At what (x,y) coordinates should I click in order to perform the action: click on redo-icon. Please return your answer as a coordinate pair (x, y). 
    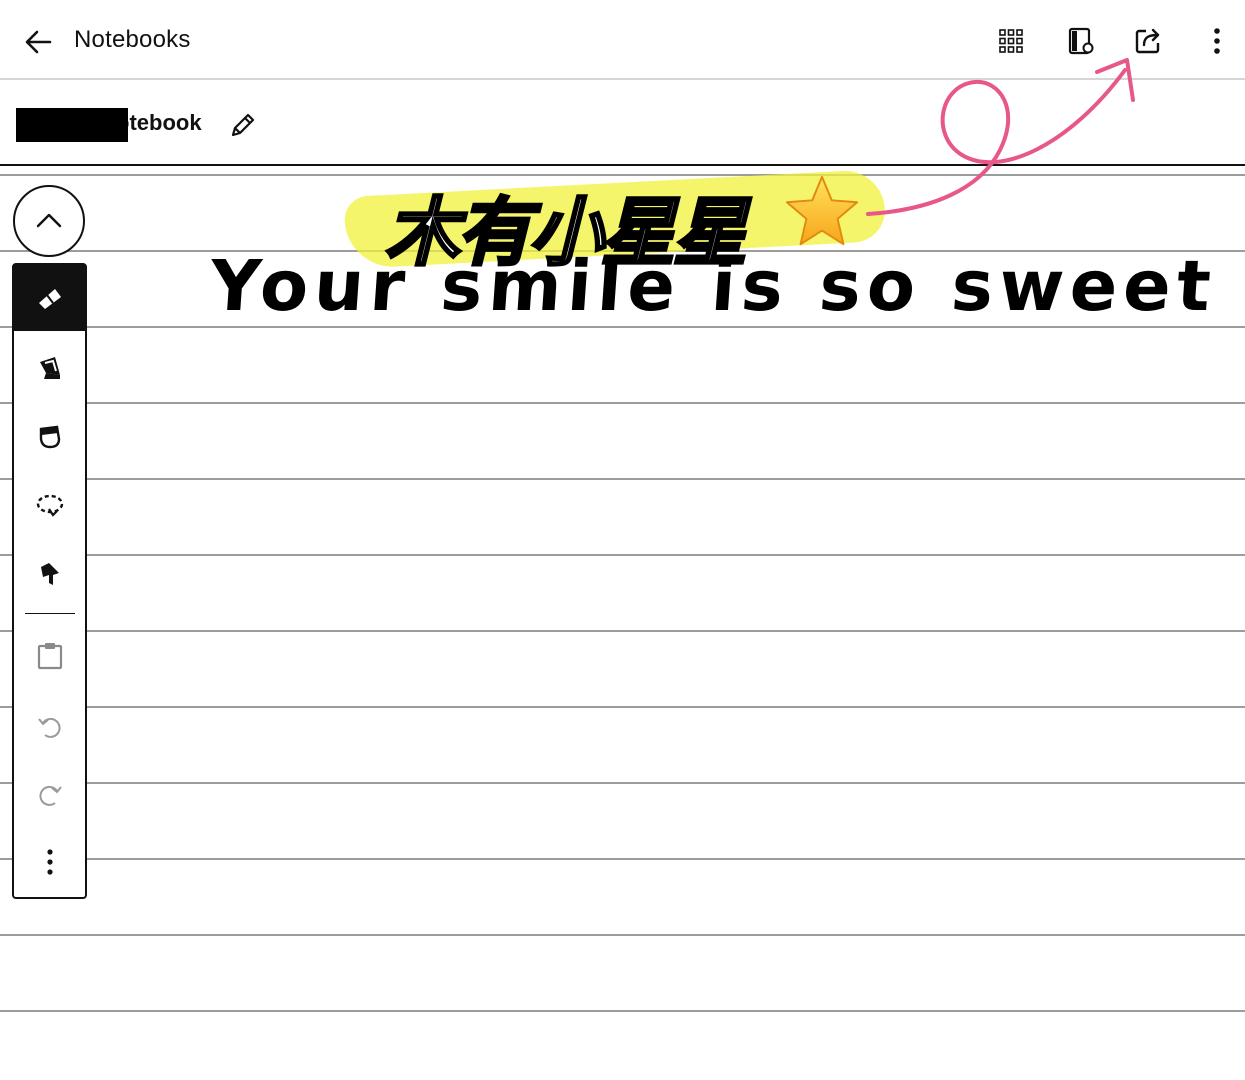
    Looking at the image, I should click on (50, 795).